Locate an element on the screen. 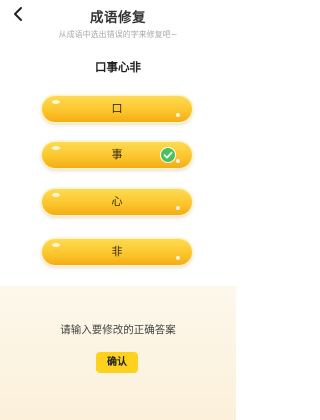 The image size is (320, 420). option-button-2: 事 is located at coordinates (117, 155).